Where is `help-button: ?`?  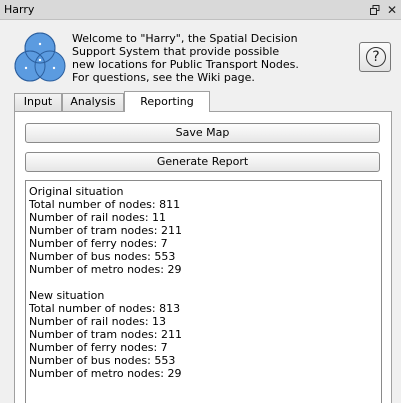 help-button: ? is located at coordinates (375, 57).